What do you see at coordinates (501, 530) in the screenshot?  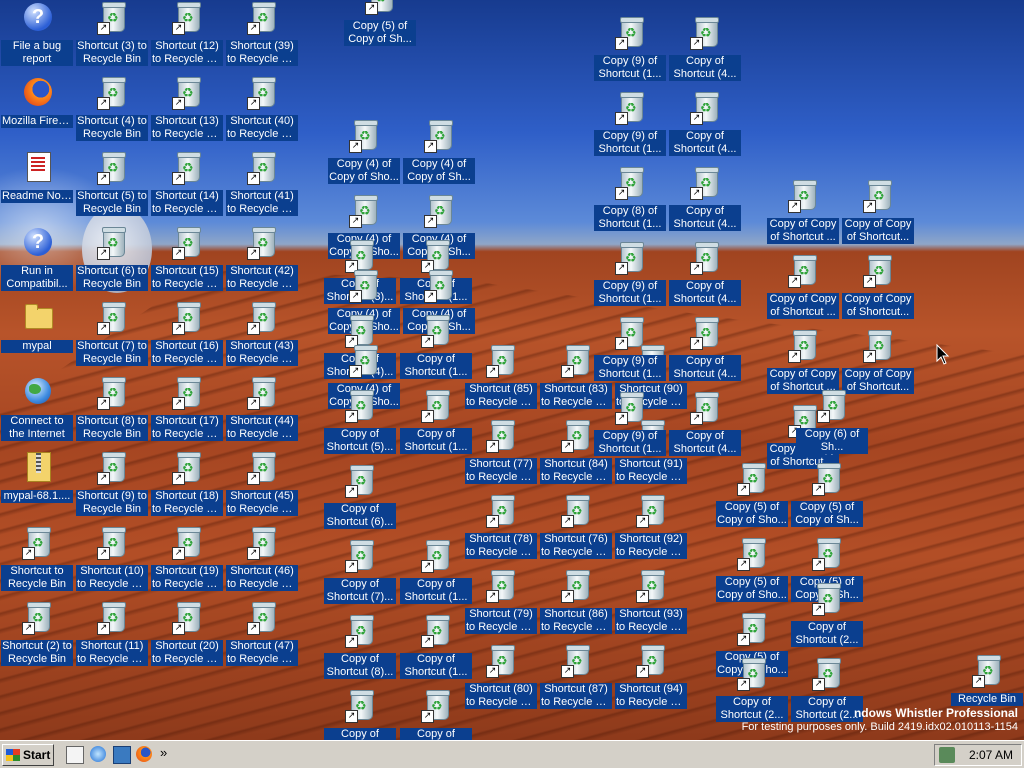 I see `desktop-icon: ↗ Shortcut (78)to Recycle Bin` at bounding box center [501, 530].